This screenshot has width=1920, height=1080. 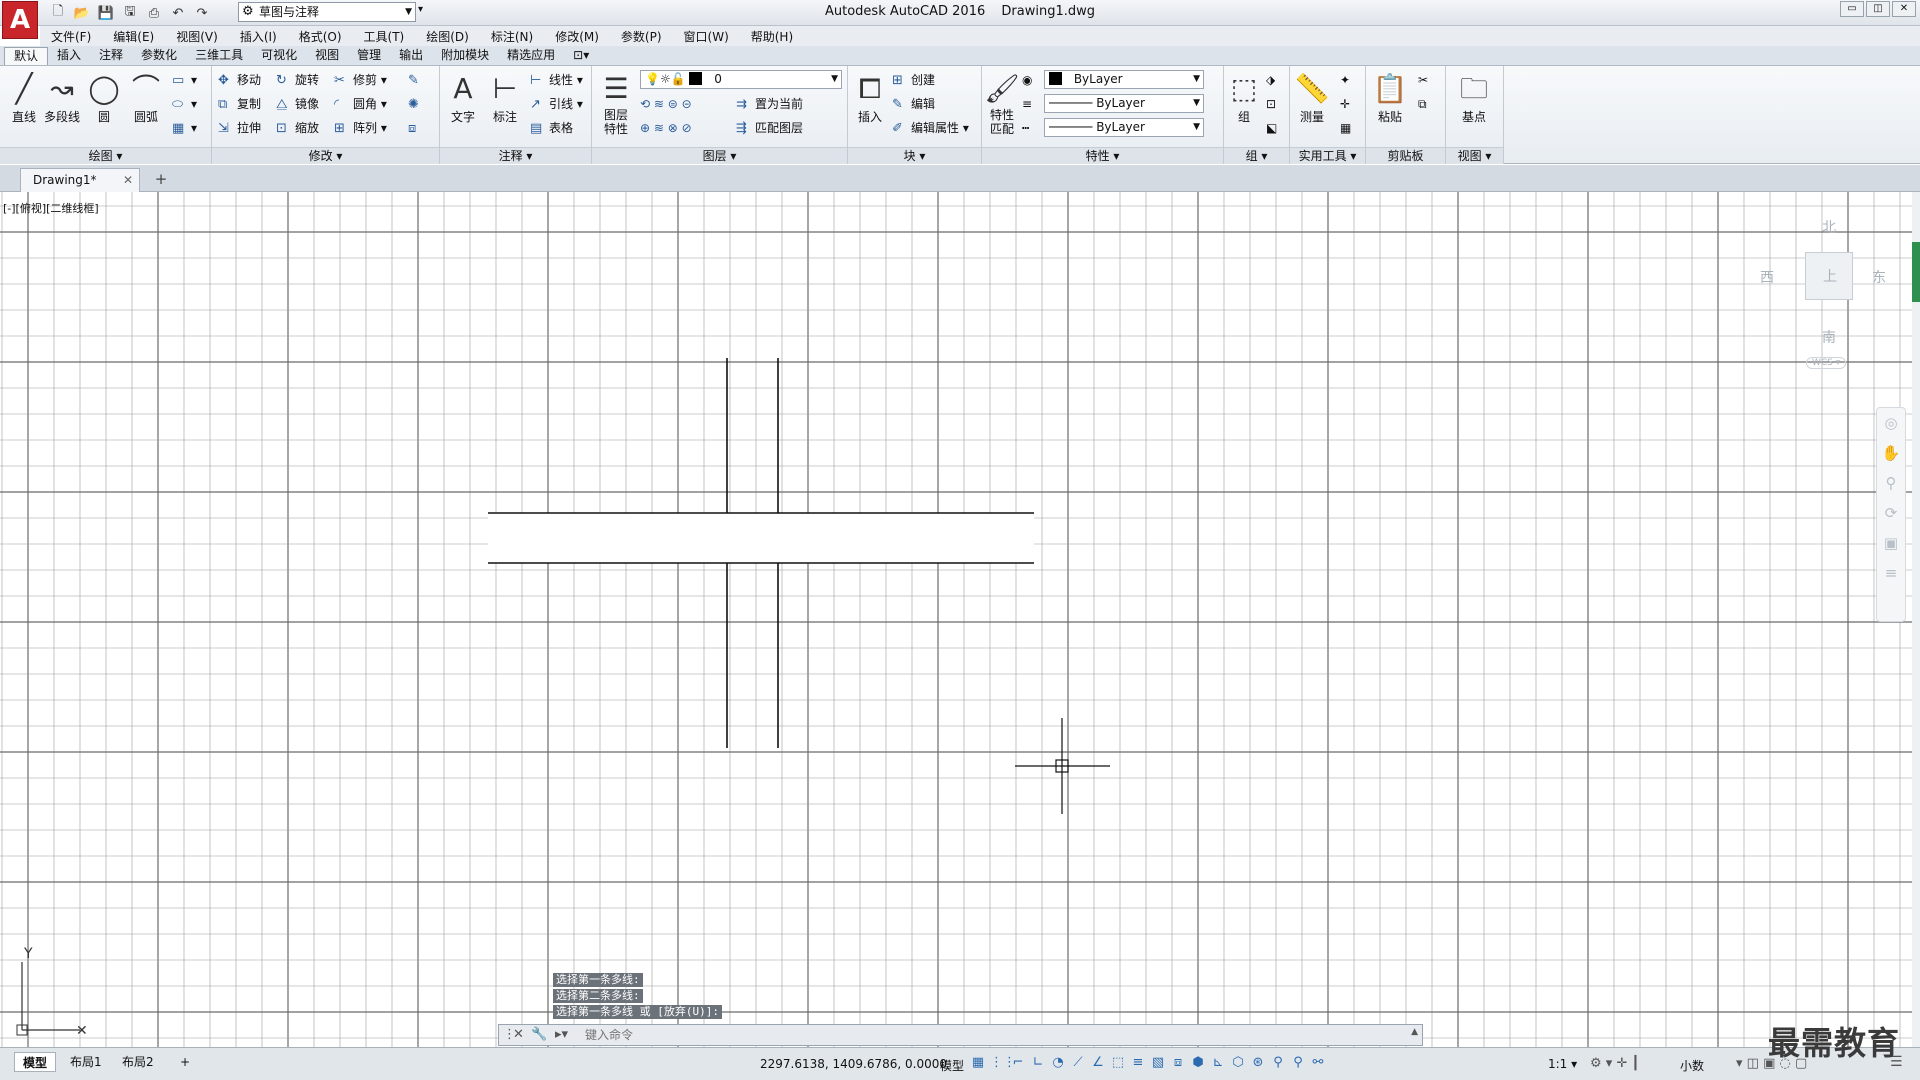 What do you see at coordinates (360, 128) in the screenshot?
I see `array-button: ⊞ 阵列 ▾` at bounding box center [360, 128].